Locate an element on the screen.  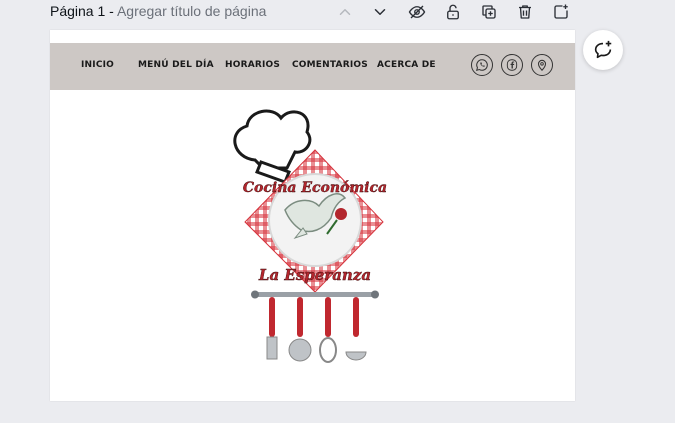
duplicate-page-icon is located at coordinates (489, 12).